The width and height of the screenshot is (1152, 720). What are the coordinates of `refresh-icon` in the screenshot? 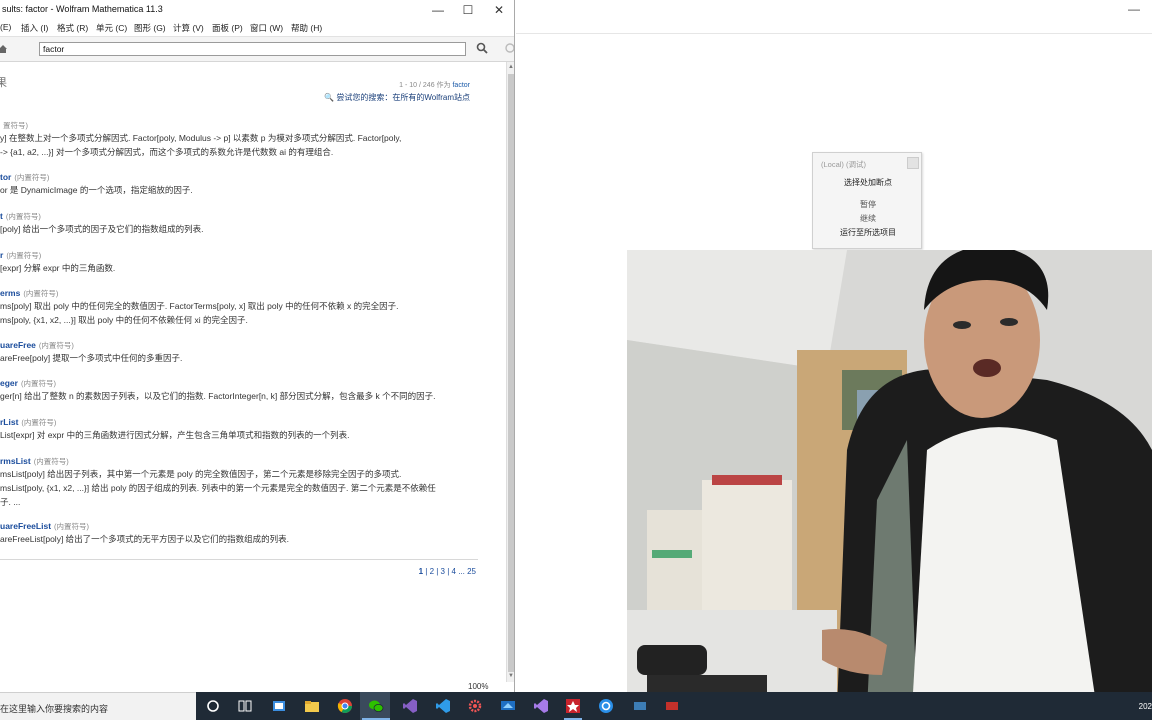 It's located at (509, 48).